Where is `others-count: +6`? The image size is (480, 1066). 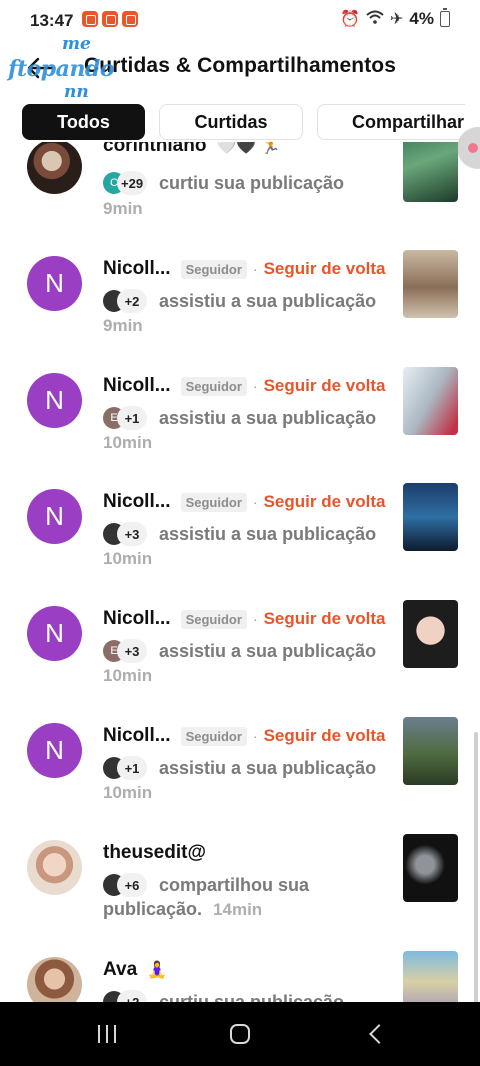
others-count: +6 is located at coordinates (132, 885).